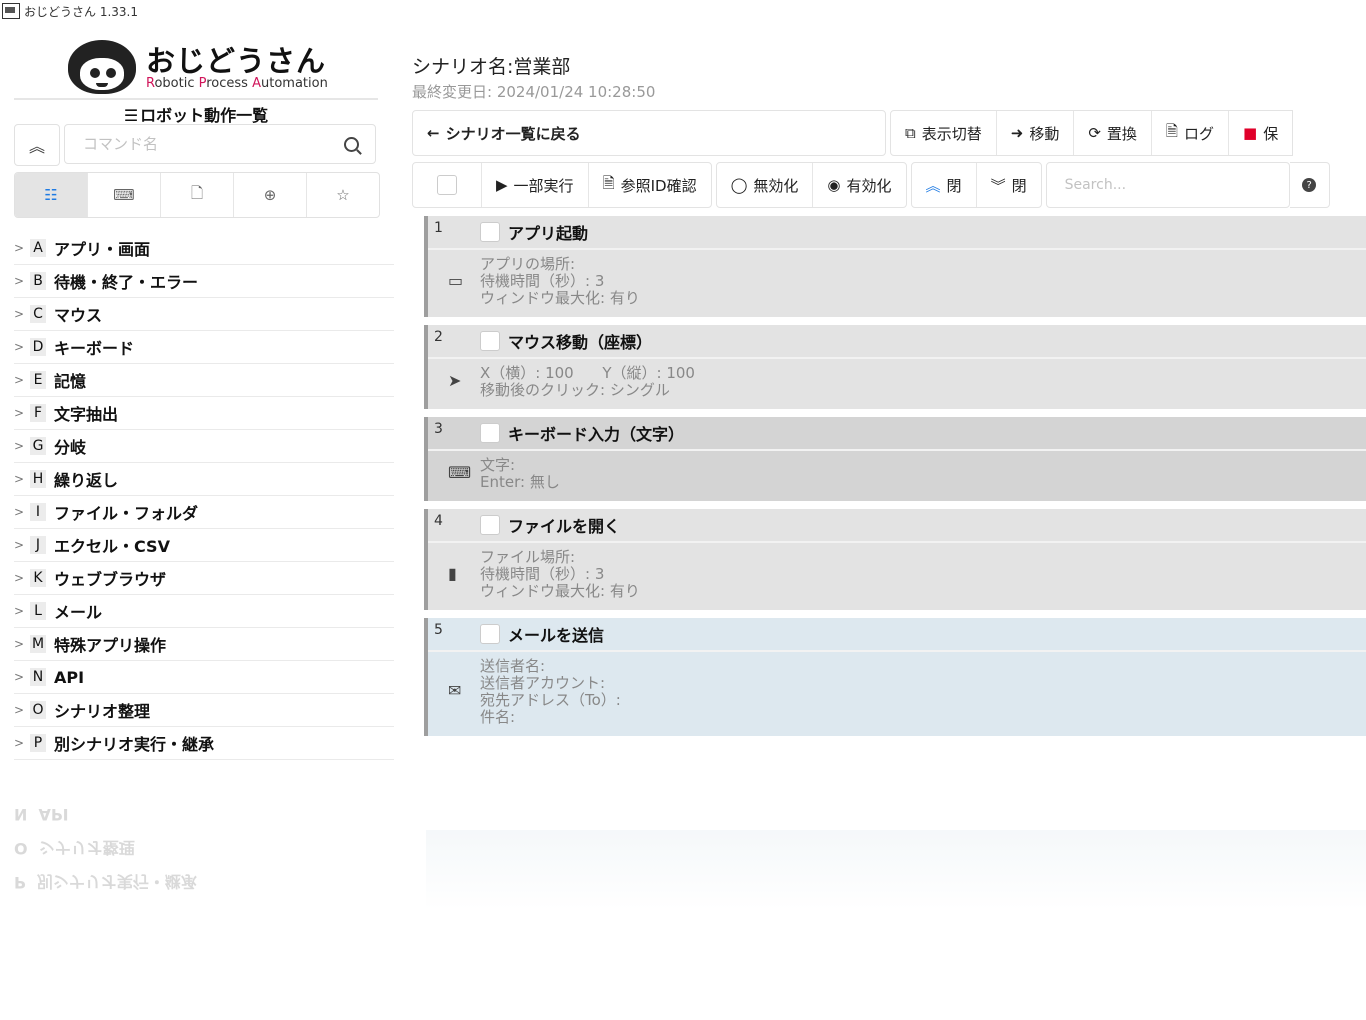  Describe the element at coordinates (204, 479) in the screenshot. I see `category-item: > H 繰り返し` at that location.